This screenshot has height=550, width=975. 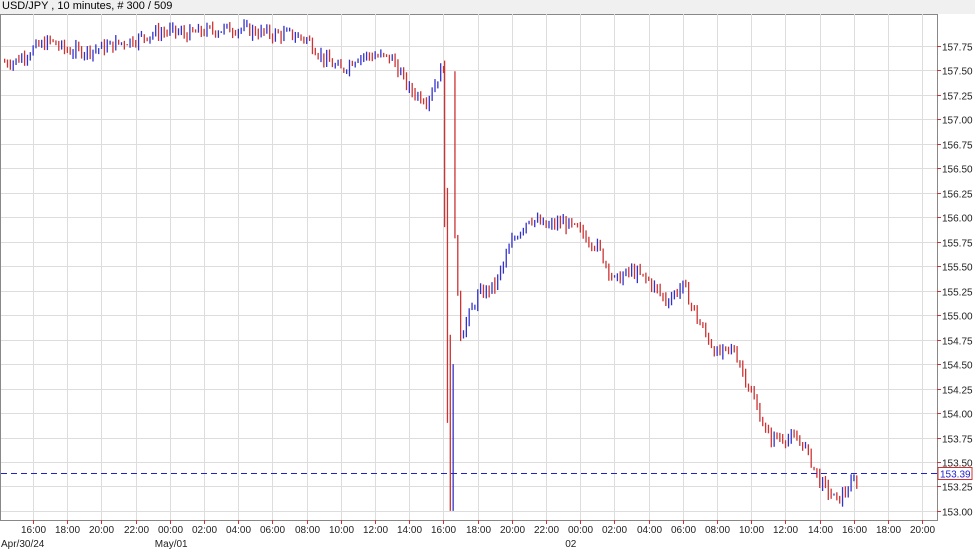 I want to click on y-tick-label: 154.00, so click(x=957, y=415).